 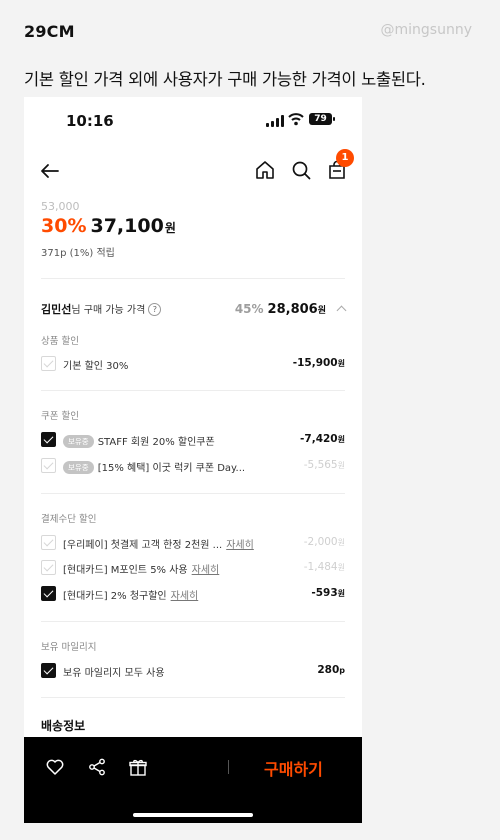 I want to click on coupon-item: 보유중 STAFF 회원 20% 할인쿠폰 -7,420원, so click(x=193, y=440).